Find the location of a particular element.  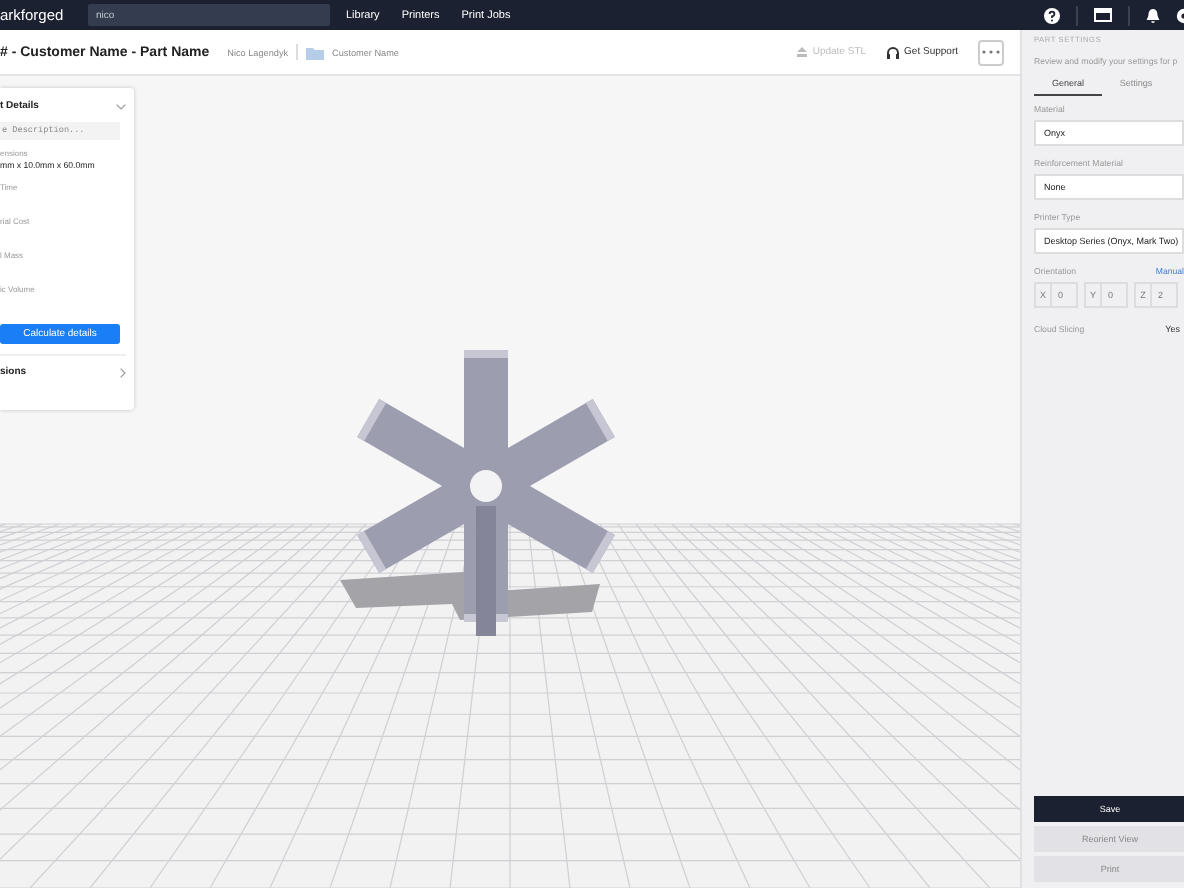

upload-icon is located at coordinates (802, 52).